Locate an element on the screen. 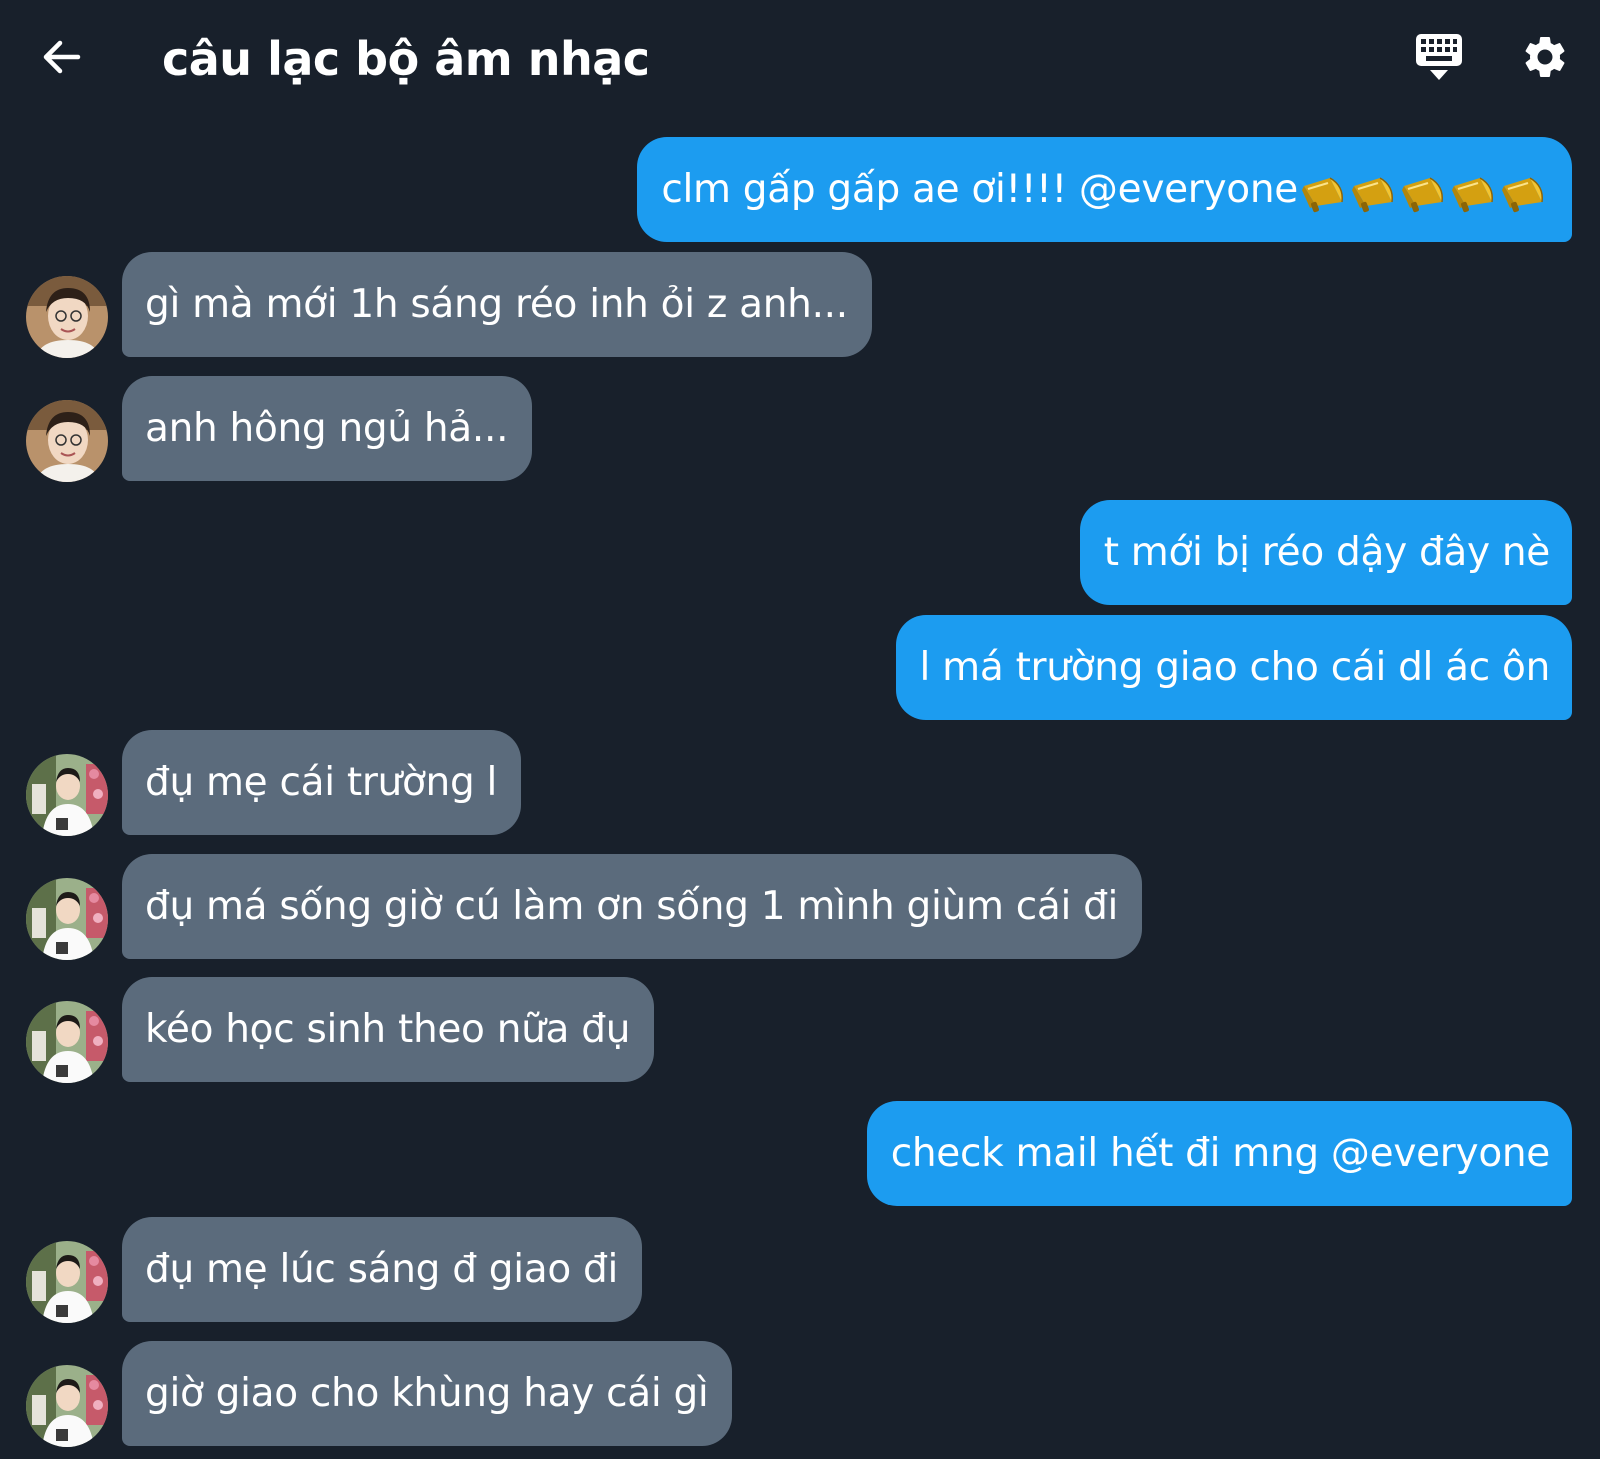 This screenshot has height=1459, width=1600. message-text: đụ mẹ cái trường l is located at coordinates (321, 782).